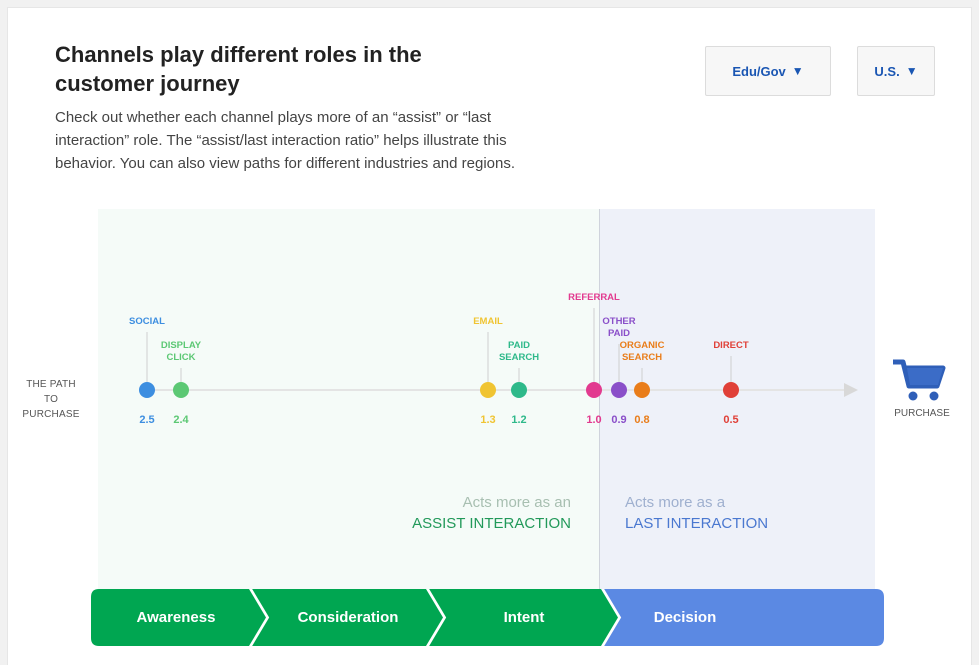 The width and height of the screenshot is (979, 665). What do you see at coordinates (181, 351) in the screenshot?
I see `channel-label-display-click: DISPLAY CLICK` at bounding box center [181, 351].